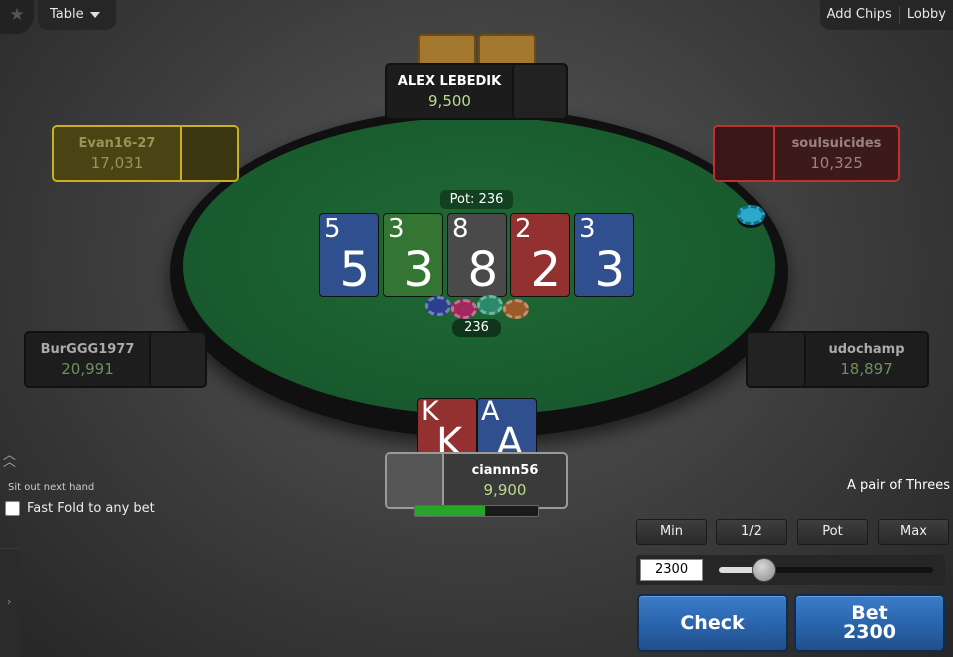 This screenshot has width=953, height=657. What do you see at coordinates (476, 328) in the screenshot?
I see `pot-amount: 236` at bounding box center [476, 328].